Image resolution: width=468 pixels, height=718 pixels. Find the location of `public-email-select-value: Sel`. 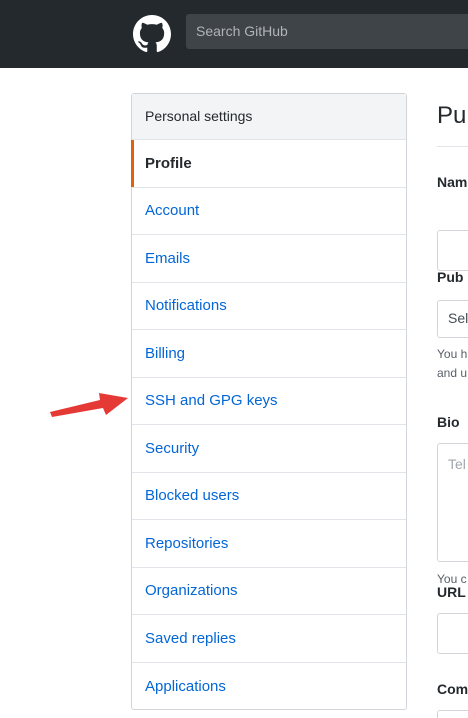

public-email-select-value: Sel is located at coordinates (458, 318).